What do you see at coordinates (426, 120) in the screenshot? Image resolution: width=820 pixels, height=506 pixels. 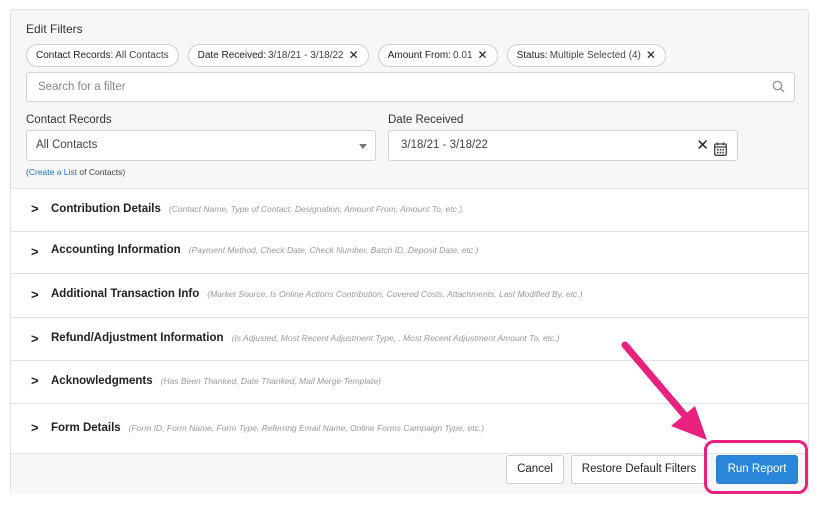 I see `date-received-label: Date Received` at bounding box center [426, 120].